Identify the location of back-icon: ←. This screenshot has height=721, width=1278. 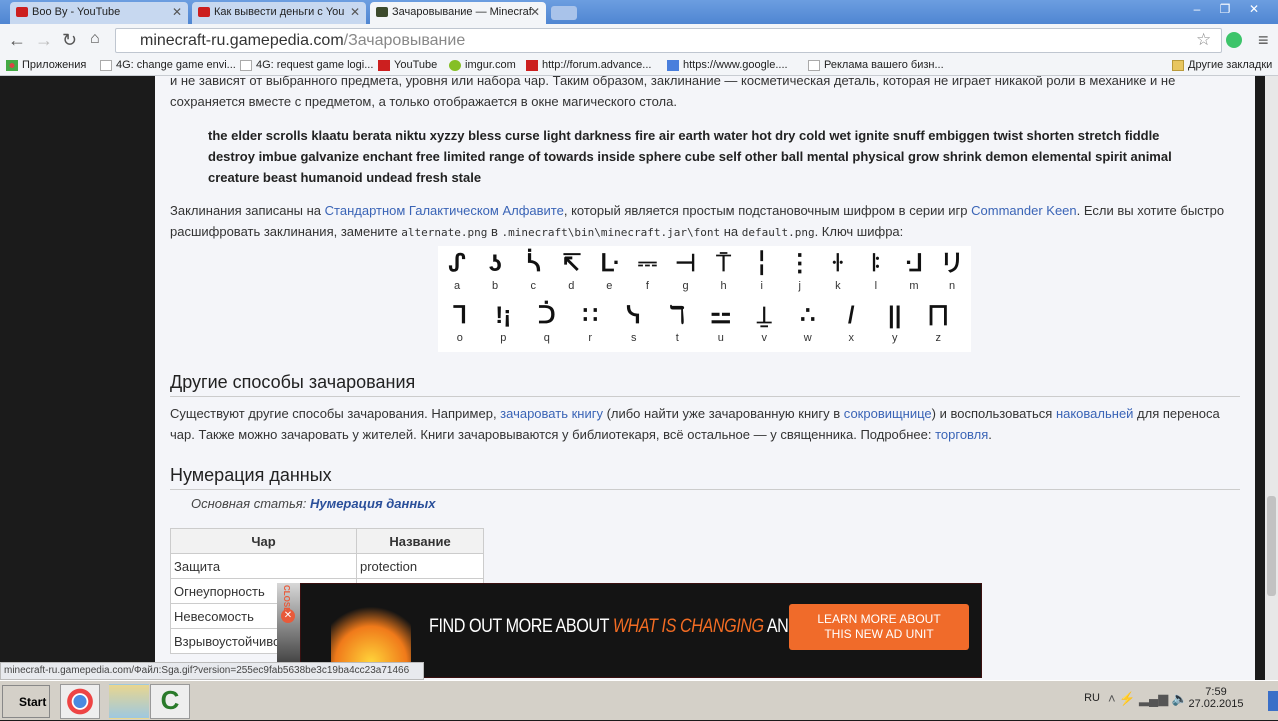
(17, 40).